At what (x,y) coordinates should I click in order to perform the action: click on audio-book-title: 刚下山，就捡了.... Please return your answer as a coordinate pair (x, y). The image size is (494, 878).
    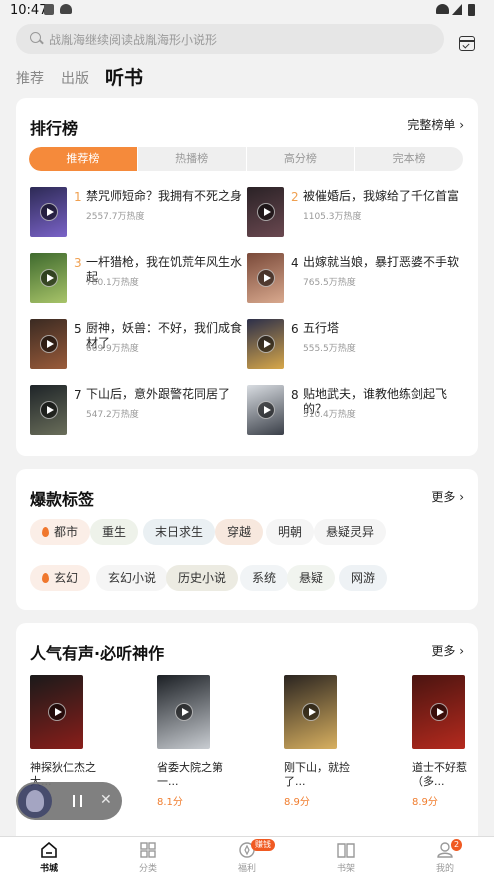
    Looking at the image, I should click on (317, 774).